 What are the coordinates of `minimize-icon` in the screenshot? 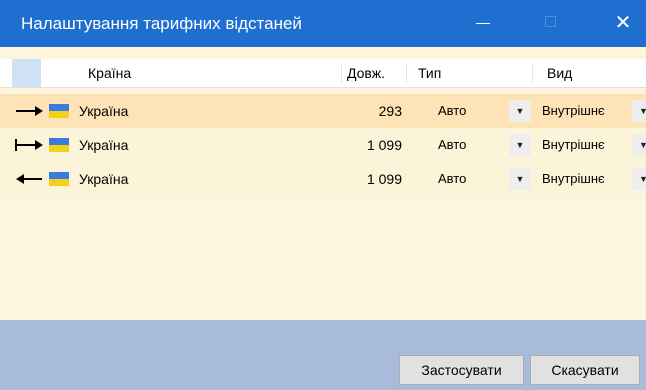 It's located at (483, 23).